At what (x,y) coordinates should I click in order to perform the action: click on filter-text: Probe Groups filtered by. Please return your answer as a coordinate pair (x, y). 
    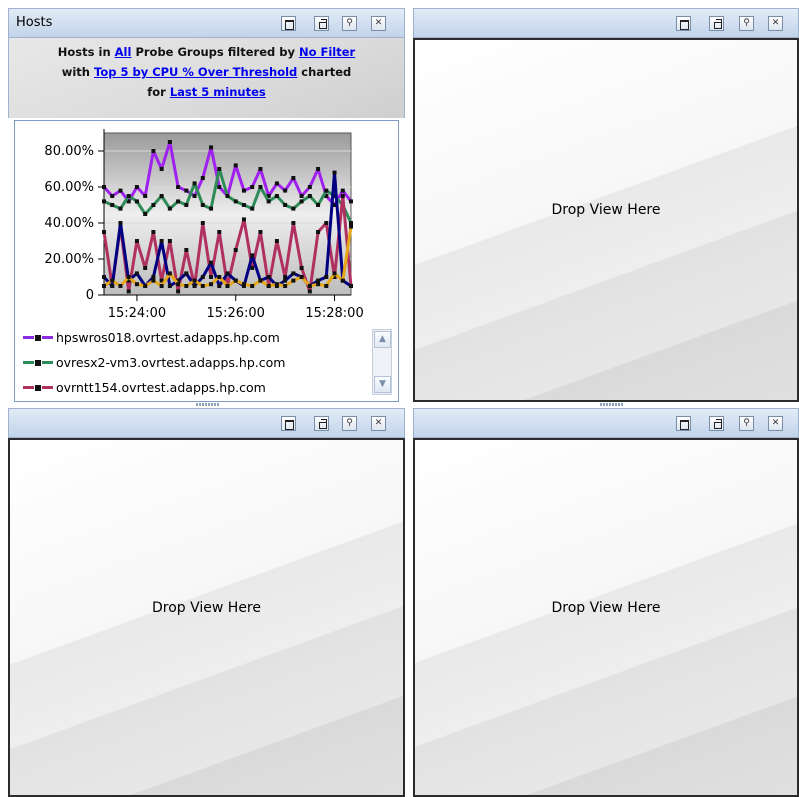
    Looking at the image, I should click on (215, 52).